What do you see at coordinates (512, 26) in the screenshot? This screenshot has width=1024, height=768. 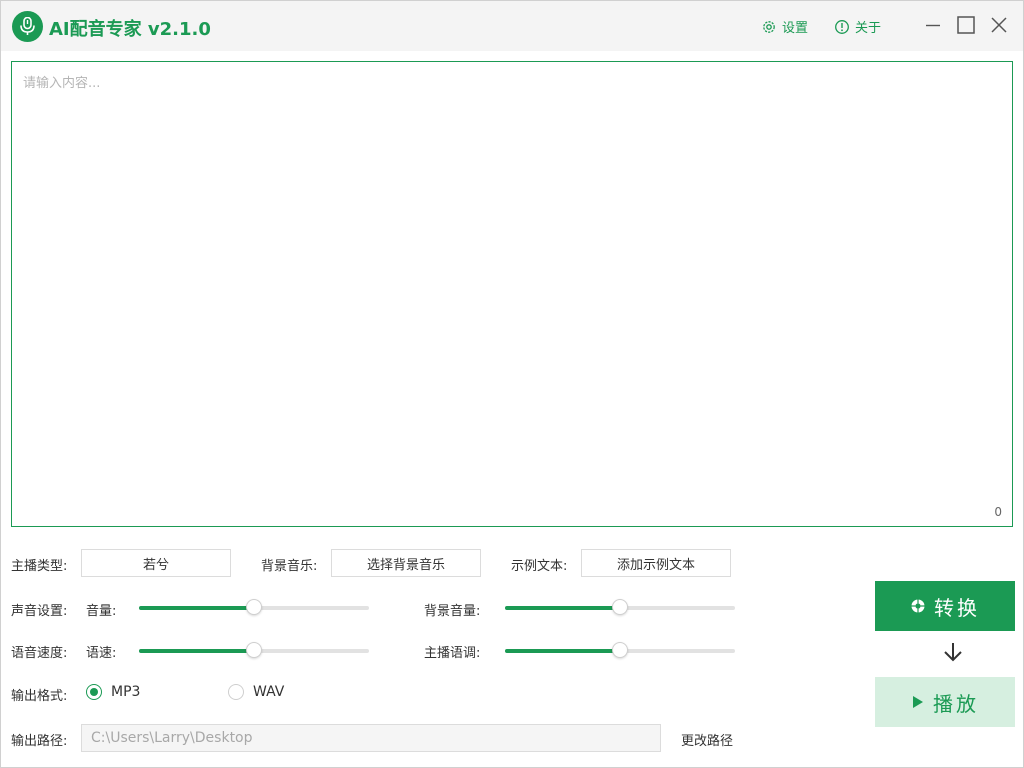 I see `title-bar: AI配音专家 v2.1.0 设置 关于` at bounding box center [512, 26].